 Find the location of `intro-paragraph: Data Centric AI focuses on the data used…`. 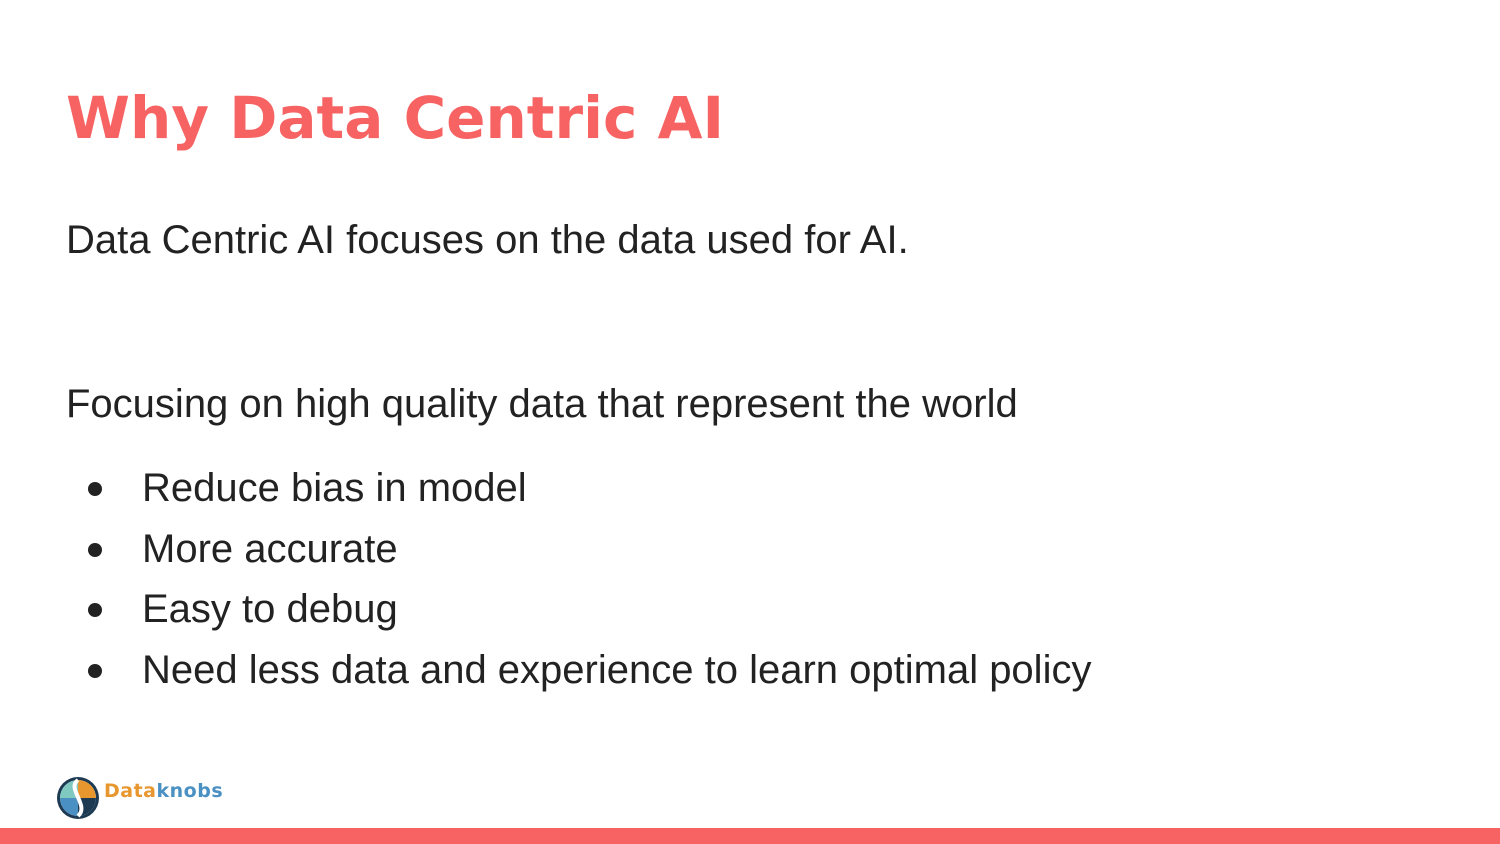

intro-paragraph: Data Centric AI focuses on the data used… is located at coordinates (487, 240).